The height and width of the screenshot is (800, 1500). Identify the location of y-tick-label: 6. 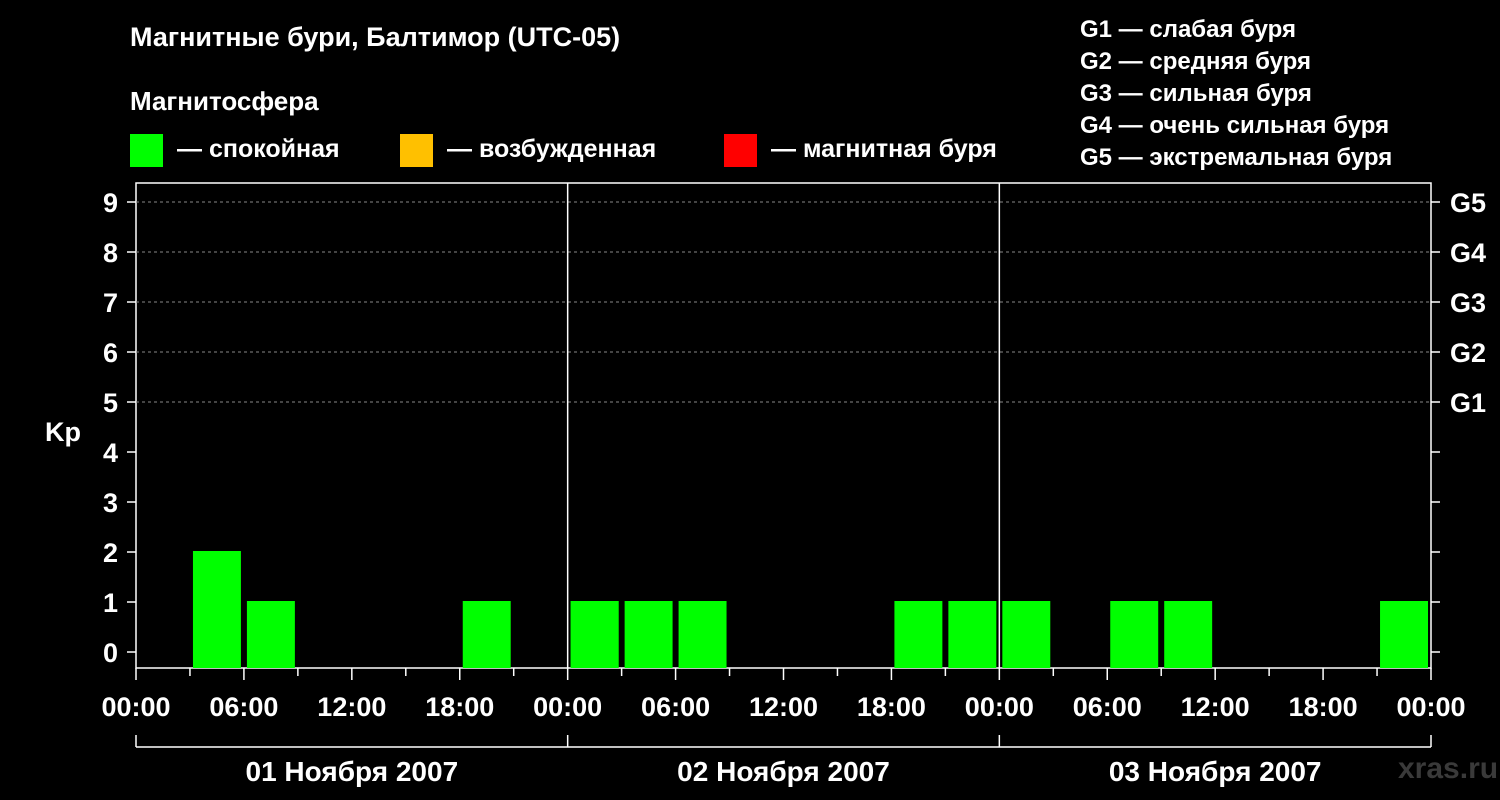
(110, 353).